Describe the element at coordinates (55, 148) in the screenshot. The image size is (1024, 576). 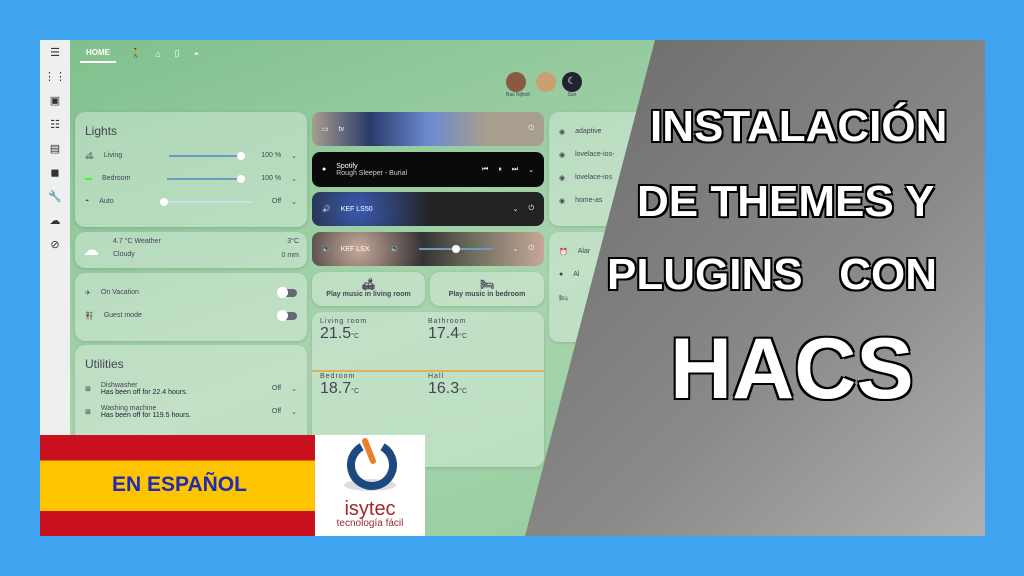
I see `history-icon: ▤` at that location.